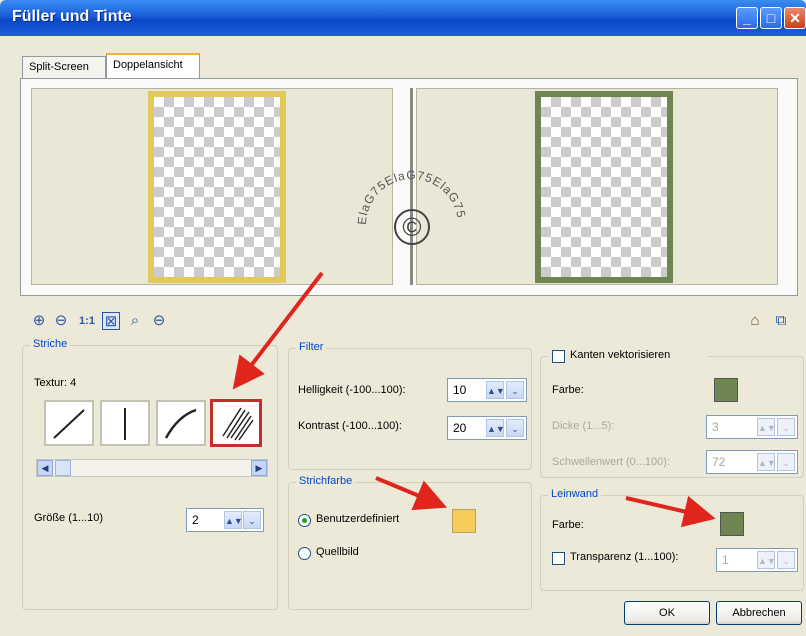 The image size is (806, 636). What do you see at coordinates (411, 493) in the screenshot?
I see `annotation-arrow-stroke-color` at bounding box center [411, 493].